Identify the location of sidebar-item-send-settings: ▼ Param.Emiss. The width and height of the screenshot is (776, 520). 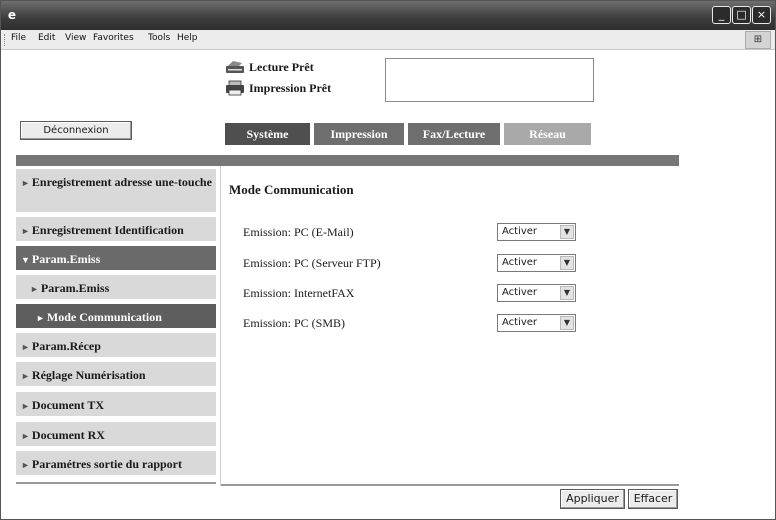
(116, 258).